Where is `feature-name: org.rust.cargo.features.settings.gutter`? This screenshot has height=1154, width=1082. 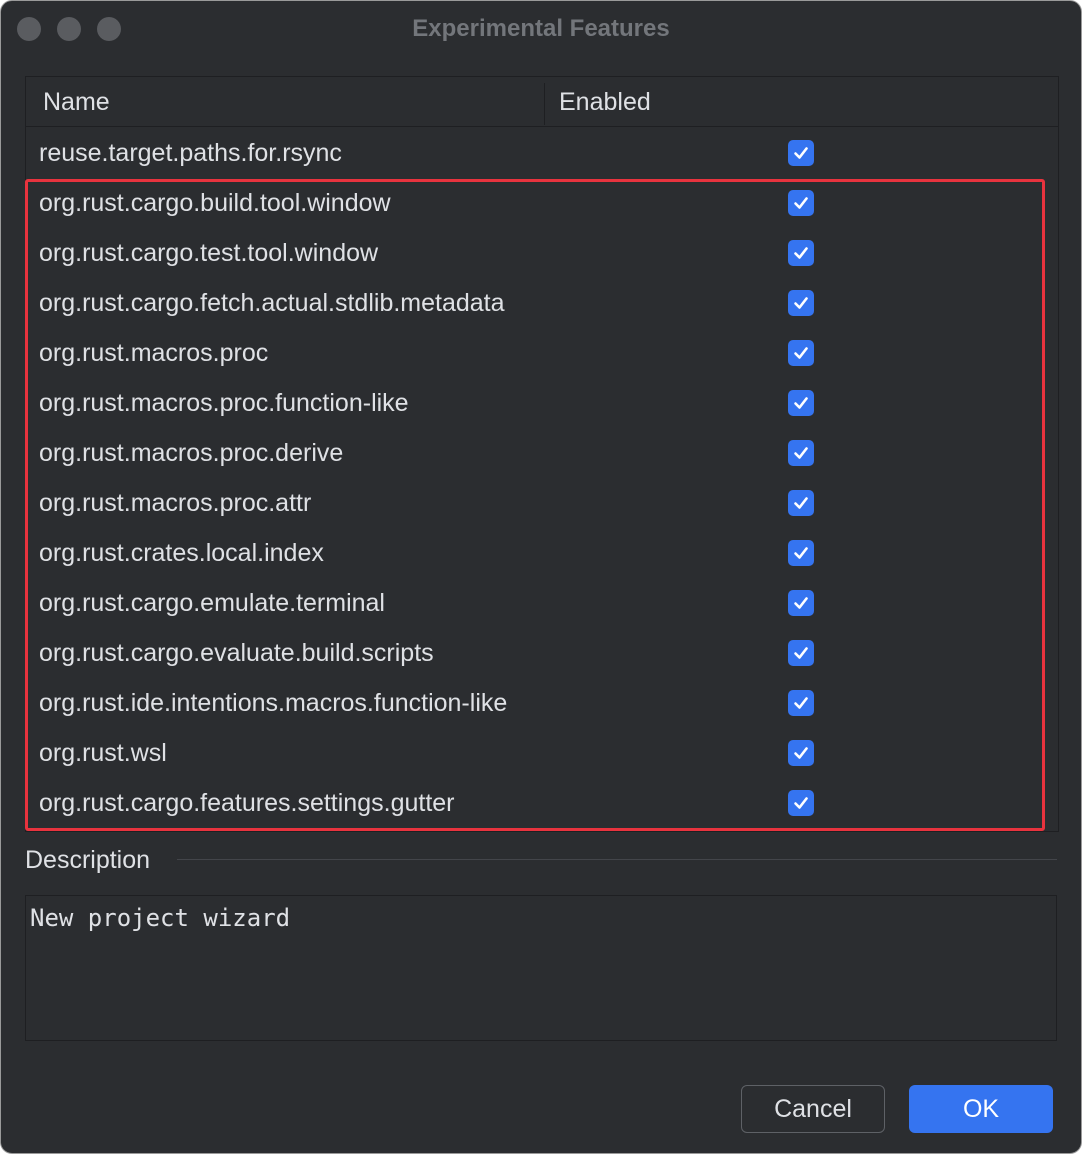 feature-name: org.rust.cargo.features.settings.gutter is located at coordinates (247, 803).